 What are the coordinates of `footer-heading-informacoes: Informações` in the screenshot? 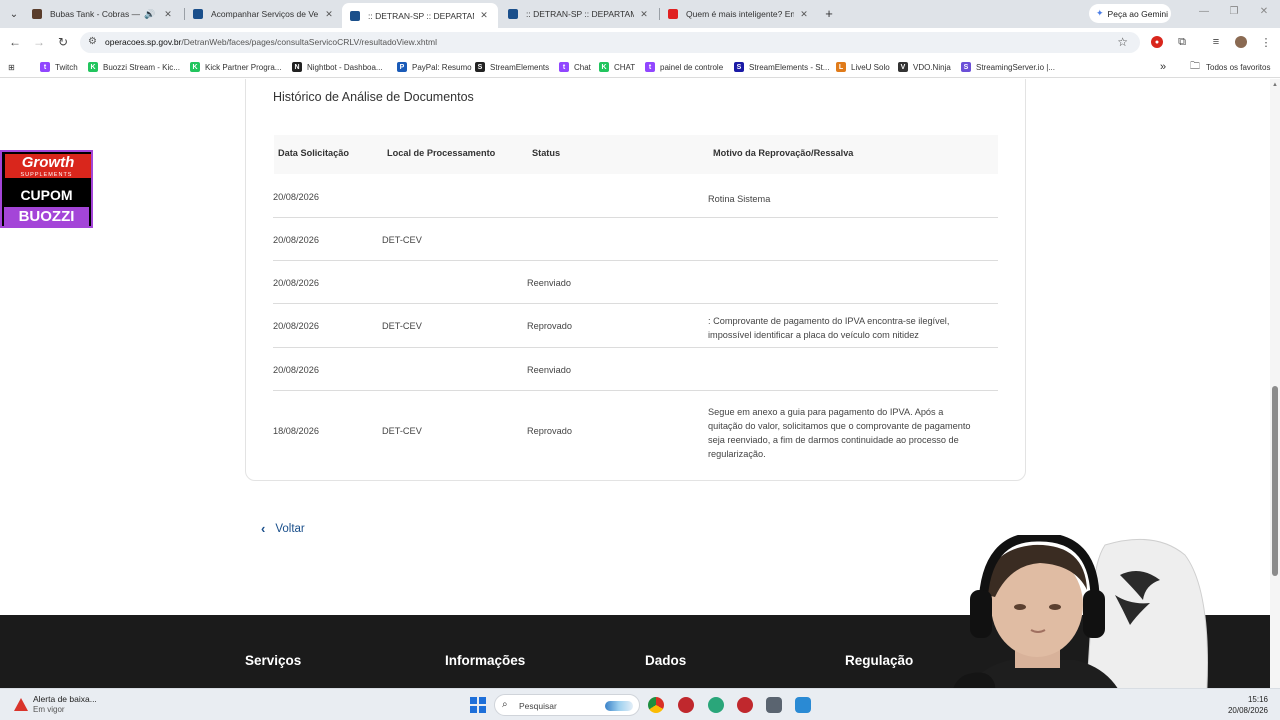 It's located at (485, 660).